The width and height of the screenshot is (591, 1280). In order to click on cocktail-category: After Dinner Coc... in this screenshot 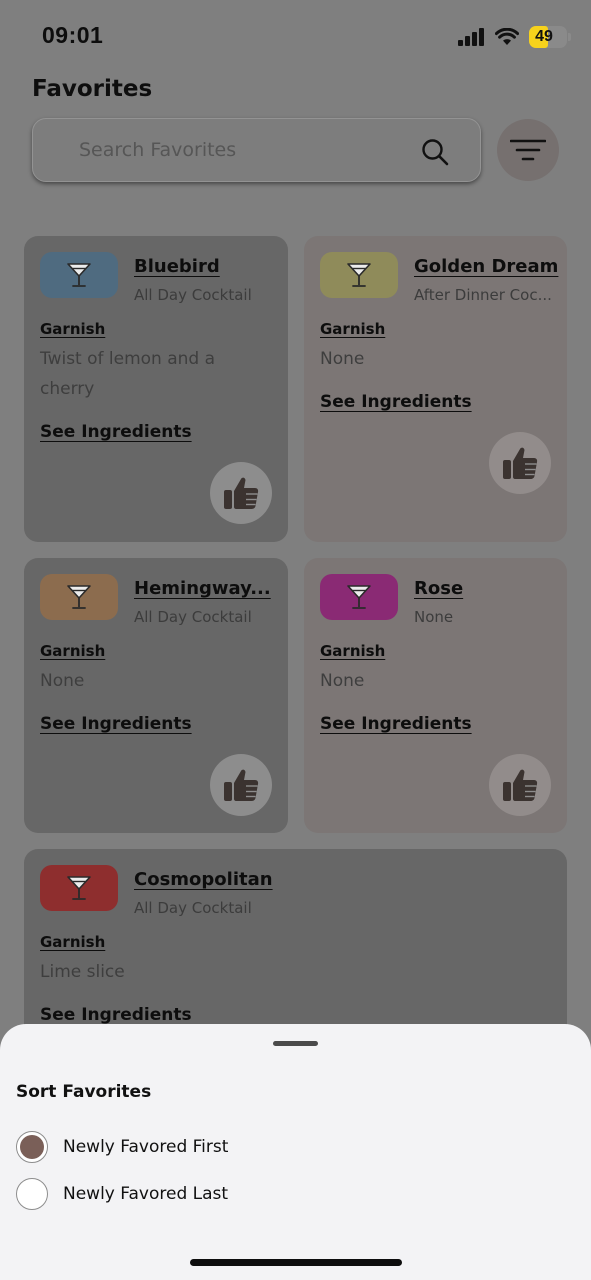, I will do `click(483, 295)`.